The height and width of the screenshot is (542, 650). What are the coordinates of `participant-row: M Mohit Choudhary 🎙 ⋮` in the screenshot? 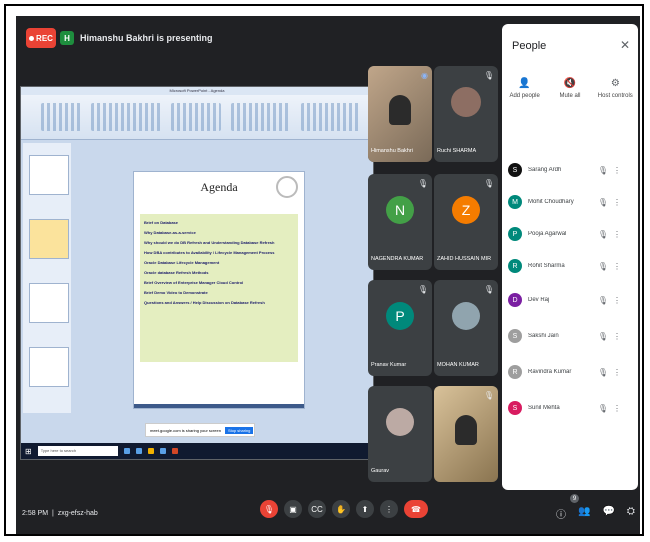 It's located at (570, 202).